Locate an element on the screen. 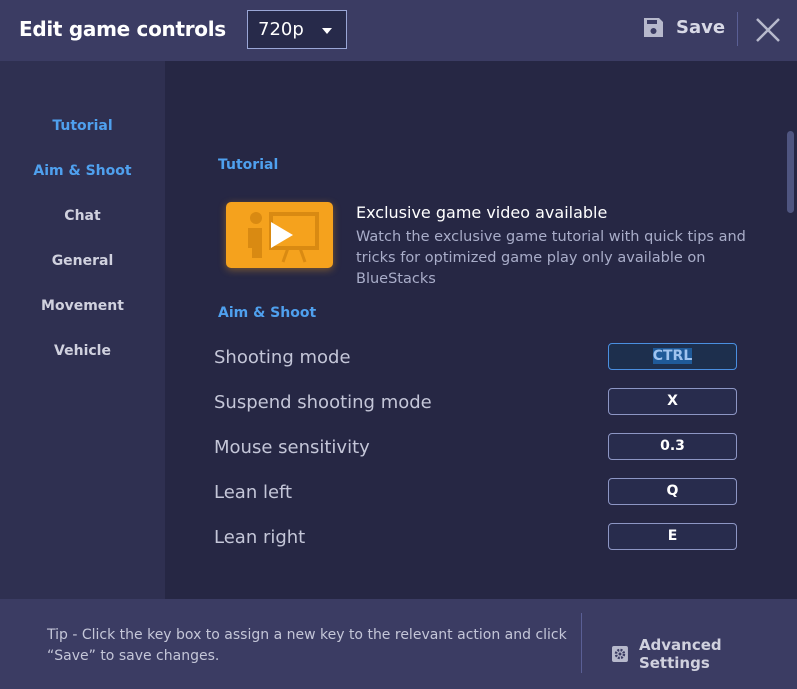  section-heading-aim-shoot: Aim & Shoot is located at coordinates (267, 313).